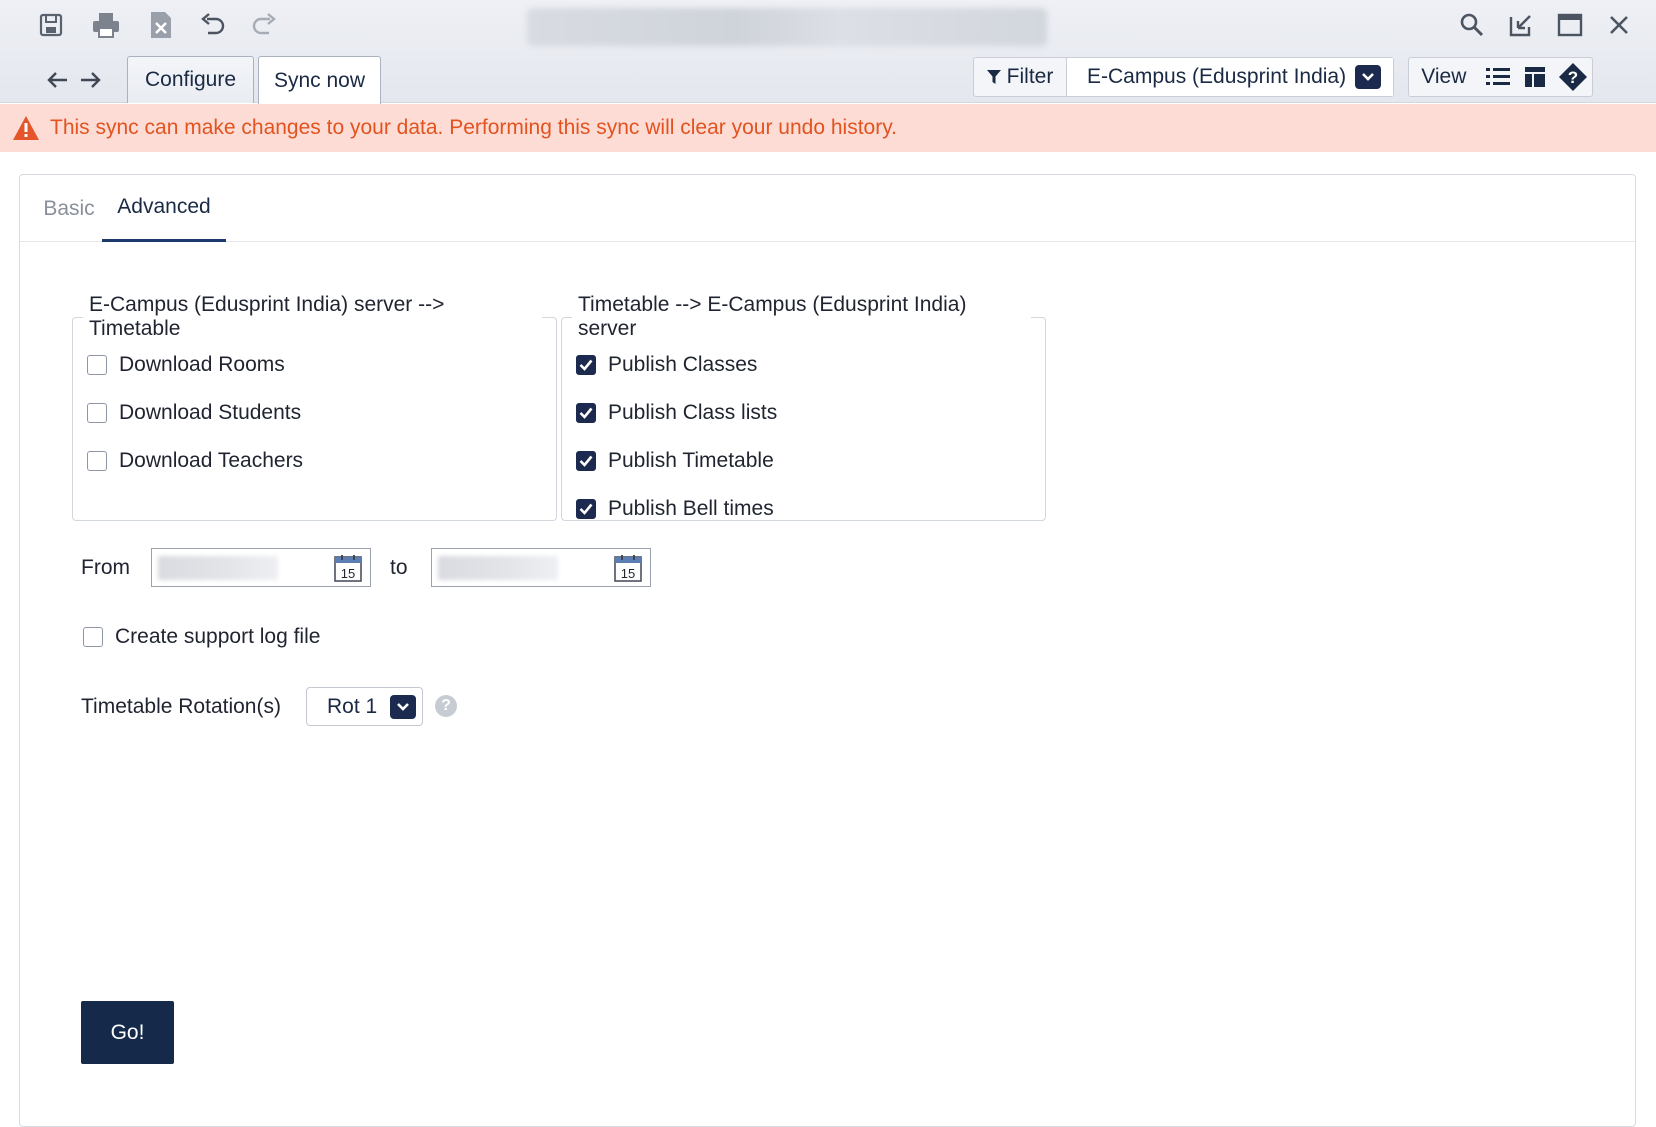 The width and height of the screenshot is (1656, 1127). What do you see at coordinates (993, 77) in the screenshot?
I see `filter-icon` at bounding box center [993, 77].